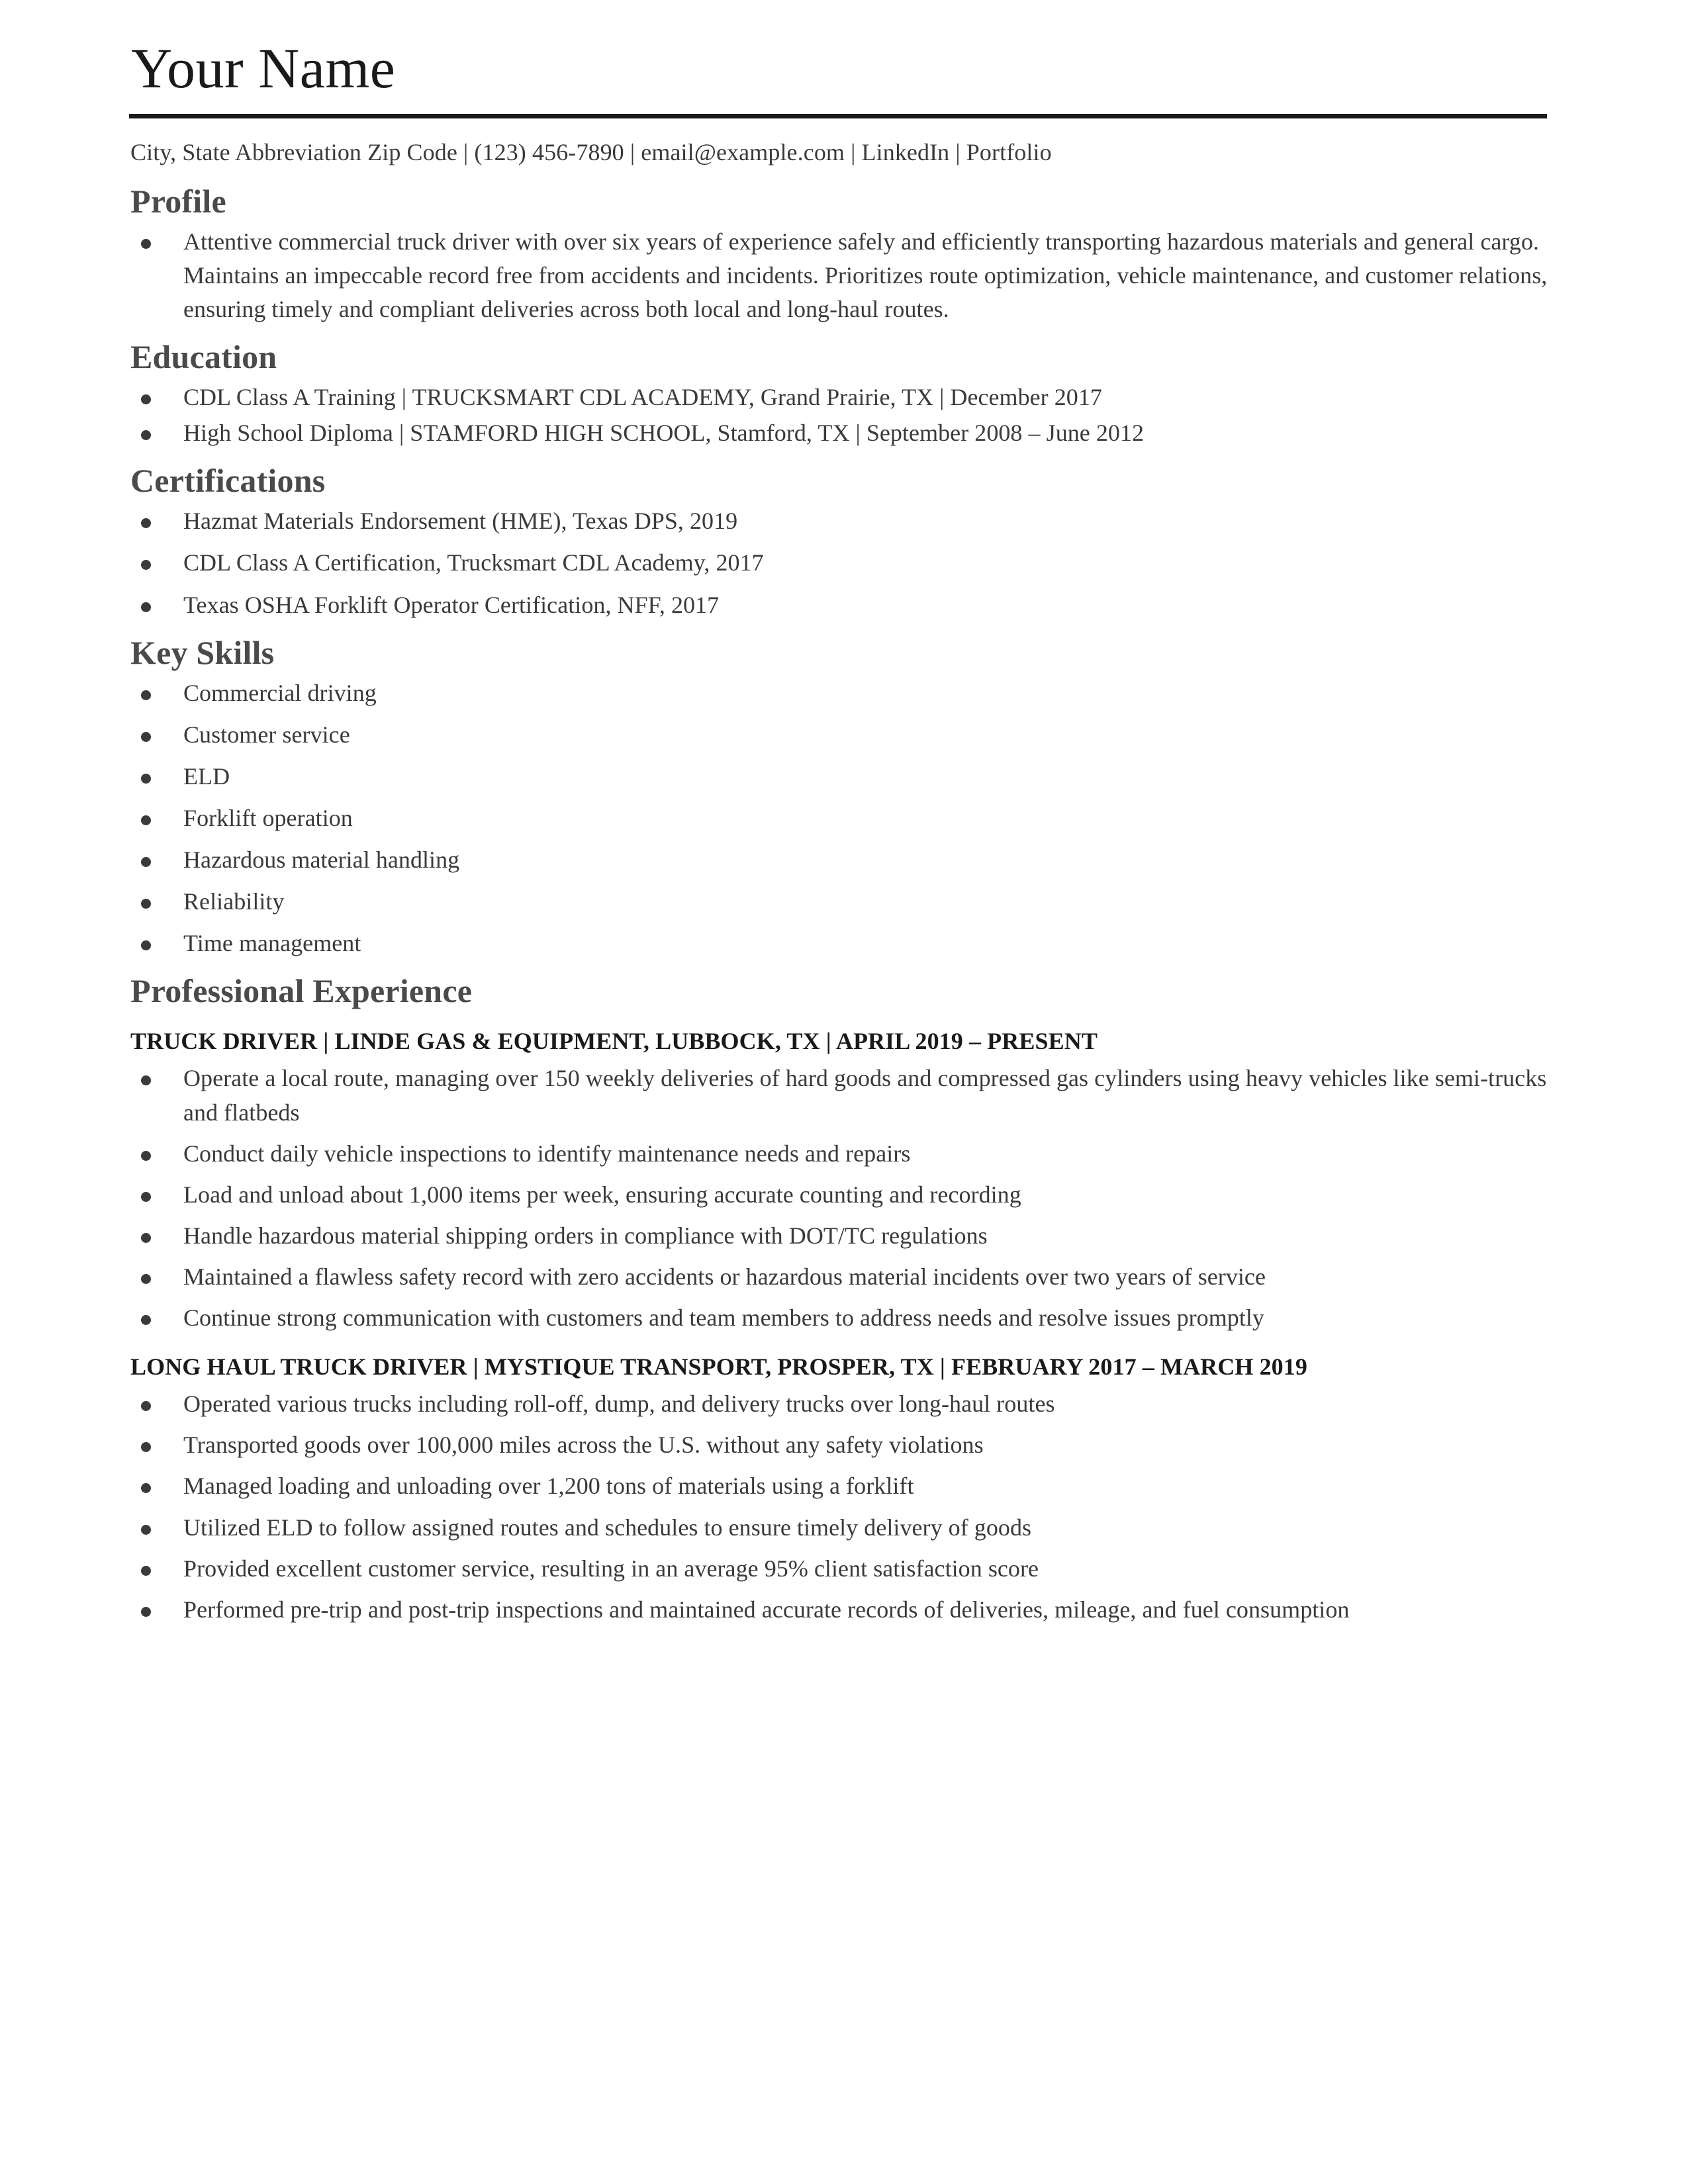  What do you see at coordinates (838, 116) in the screenshot?
I see `header-divider` at bounding box center [838, 116].